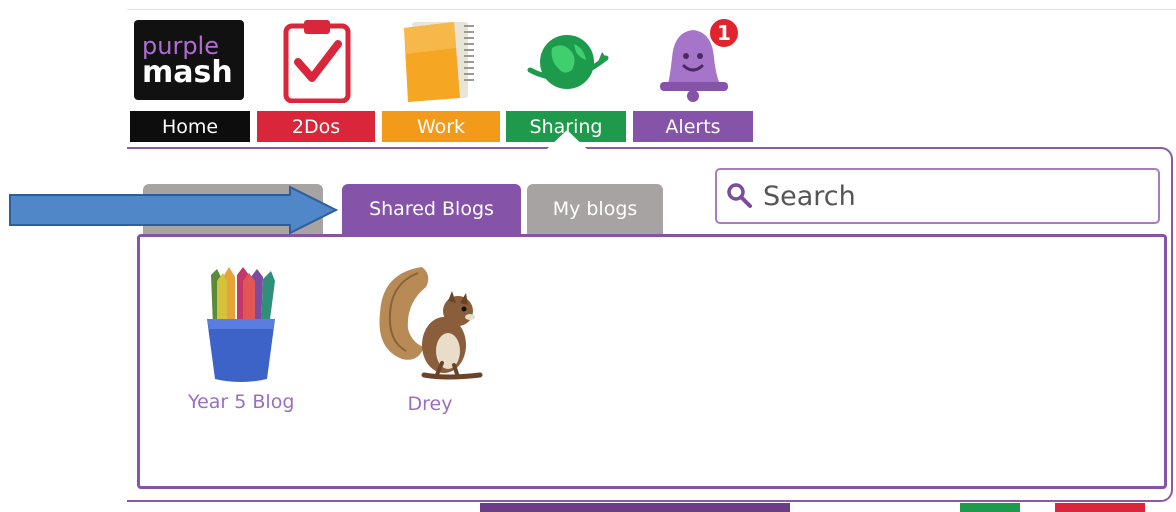 The width and height of the screenshot is (1176, 512). I want to click on search-icon, so click(739, 195).